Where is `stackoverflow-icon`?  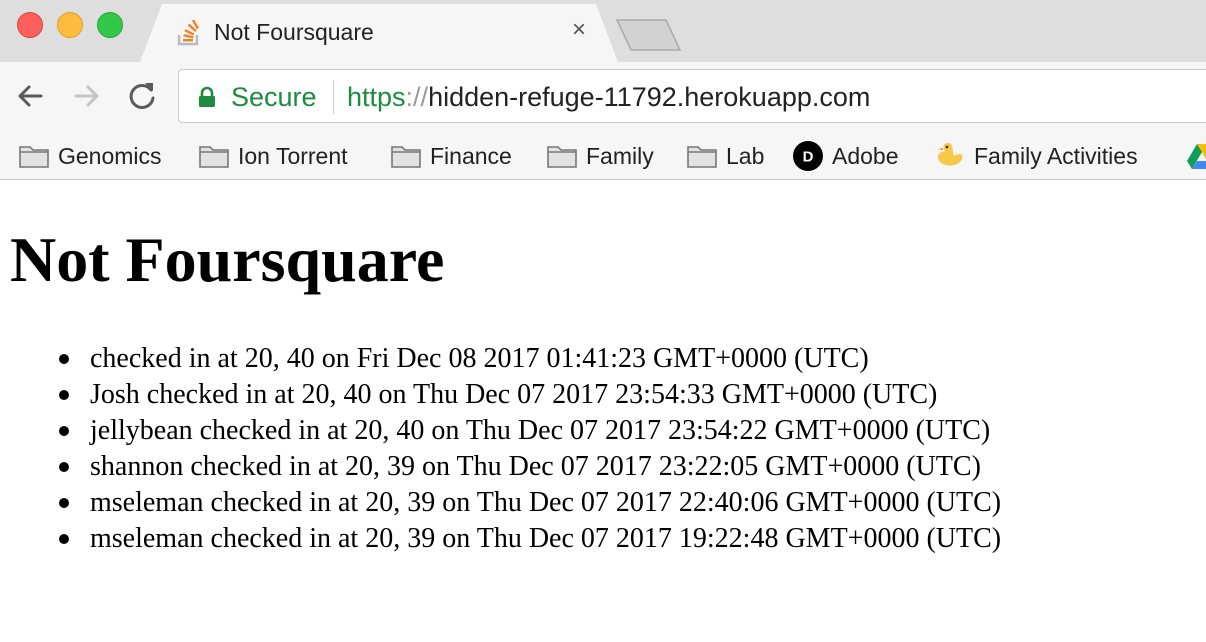
stackoverflow-icon is located at coordinates (188, 33).